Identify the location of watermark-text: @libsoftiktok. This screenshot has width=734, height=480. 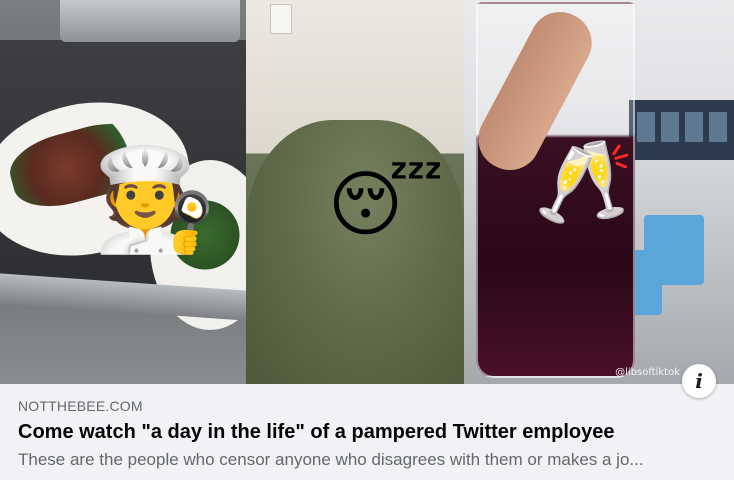
(647, 372).